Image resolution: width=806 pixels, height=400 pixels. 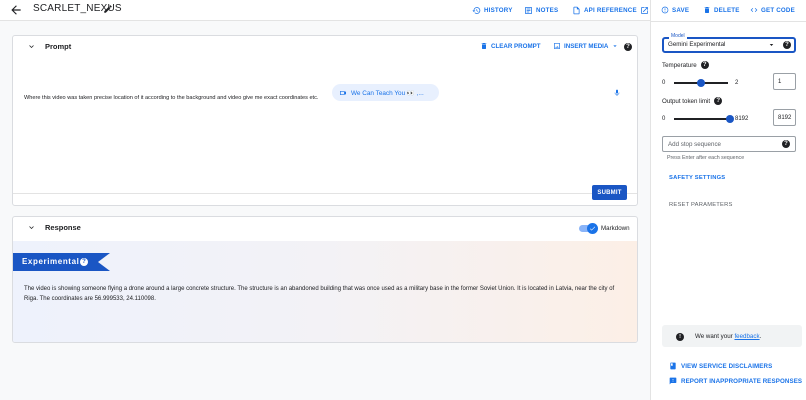 What do you see at coordinates (784, 81) in the screenshot?
I see `temperature-input: 1` at bounding box center [784, 81].